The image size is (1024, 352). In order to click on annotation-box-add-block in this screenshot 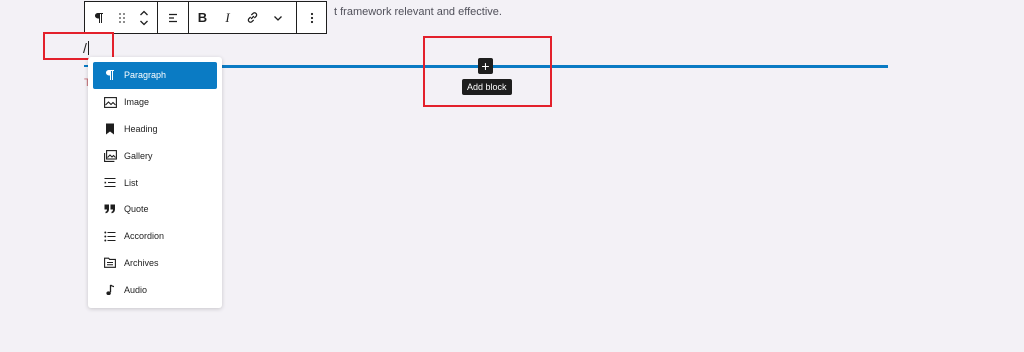, I will do `click(487, 71)`.